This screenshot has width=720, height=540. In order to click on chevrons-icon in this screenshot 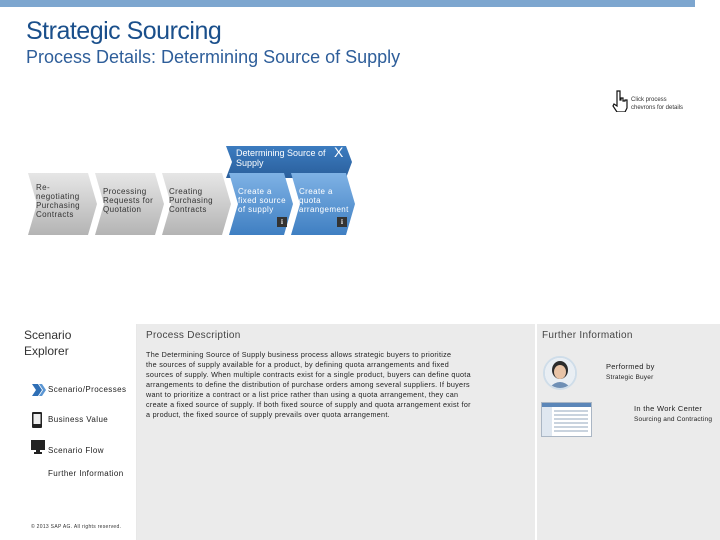, I will do `click(39, 390)`.